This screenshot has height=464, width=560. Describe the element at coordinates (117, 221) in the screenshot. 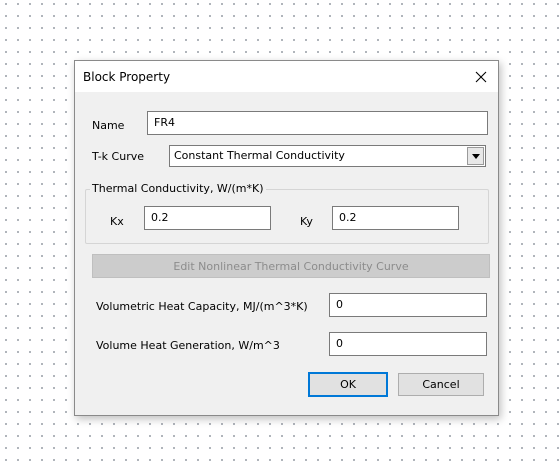

I see `kx-label: Kx` at that location.